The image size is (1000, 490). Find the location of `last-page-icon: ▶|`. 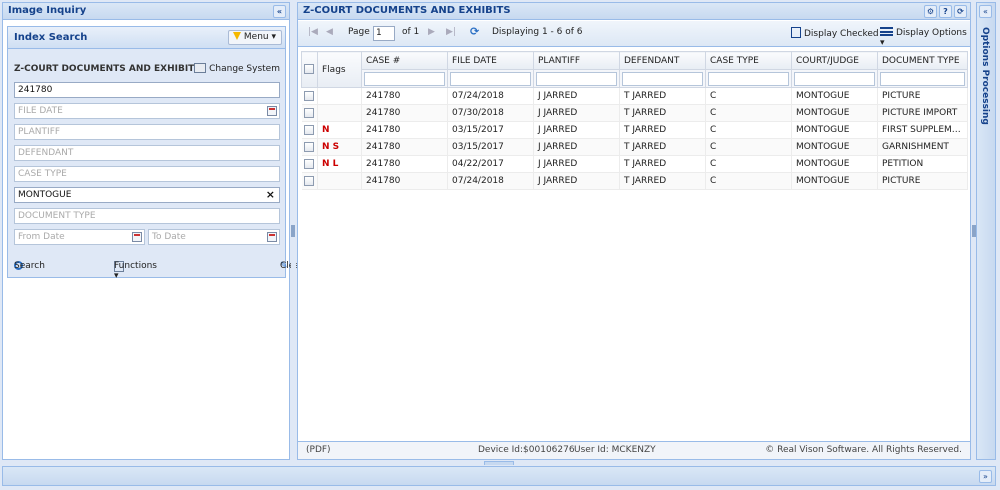

last-page-icon: ▶| is located at coordinates (451, 32).